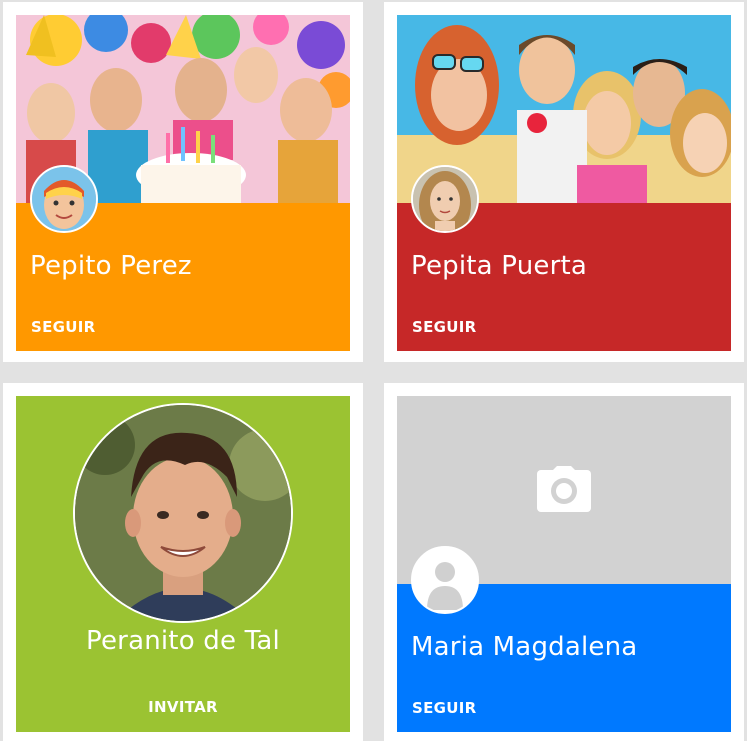 The height and width of the screenshot is (741, 747). I want to click on girl-portrait-avatar, so click(445, 199).